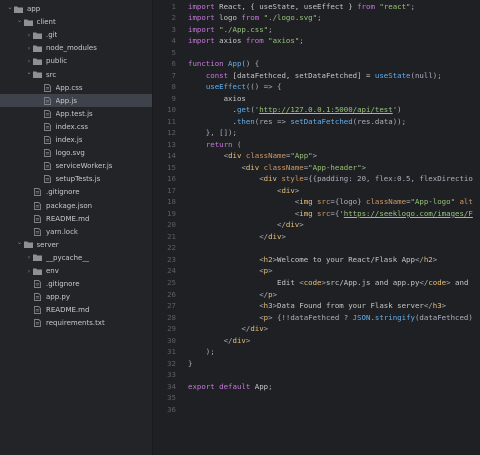 The width and height of the screenshot is (480, 455). Describe the element at coordinates (76, 297) in the screenshot. I see `tree-file: app.py` at that location.